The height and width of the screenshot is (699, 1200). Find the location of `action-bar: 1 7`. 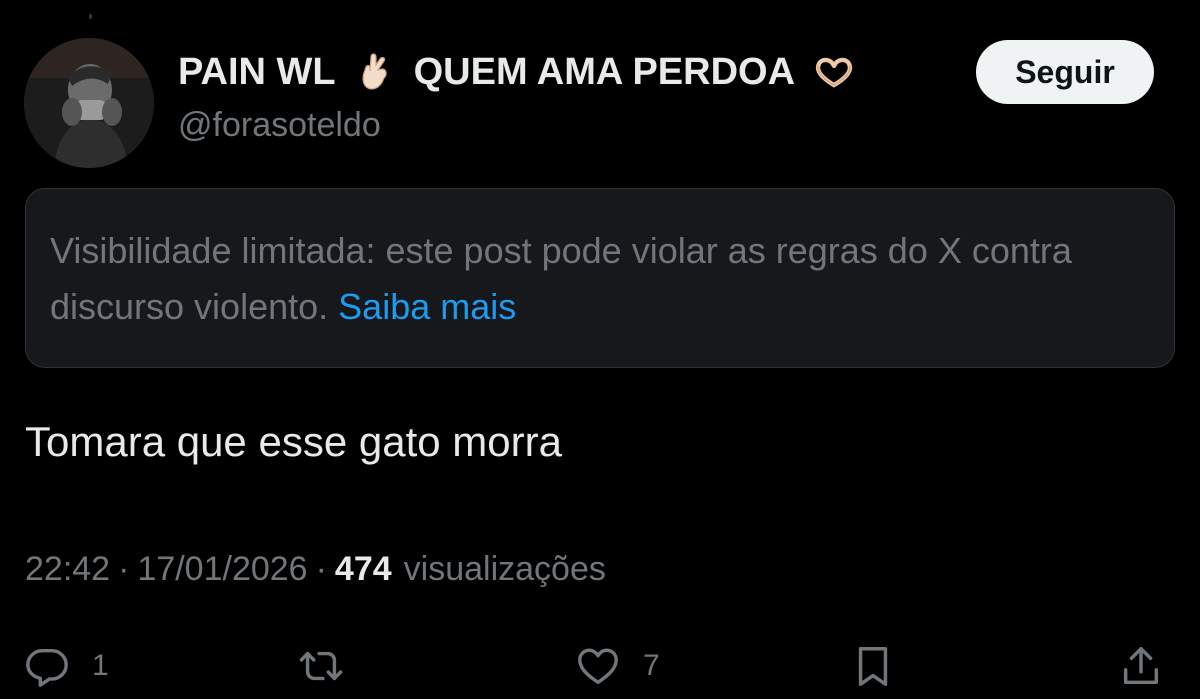

action-bar: 1 7 is located at coordinates (600, 666).